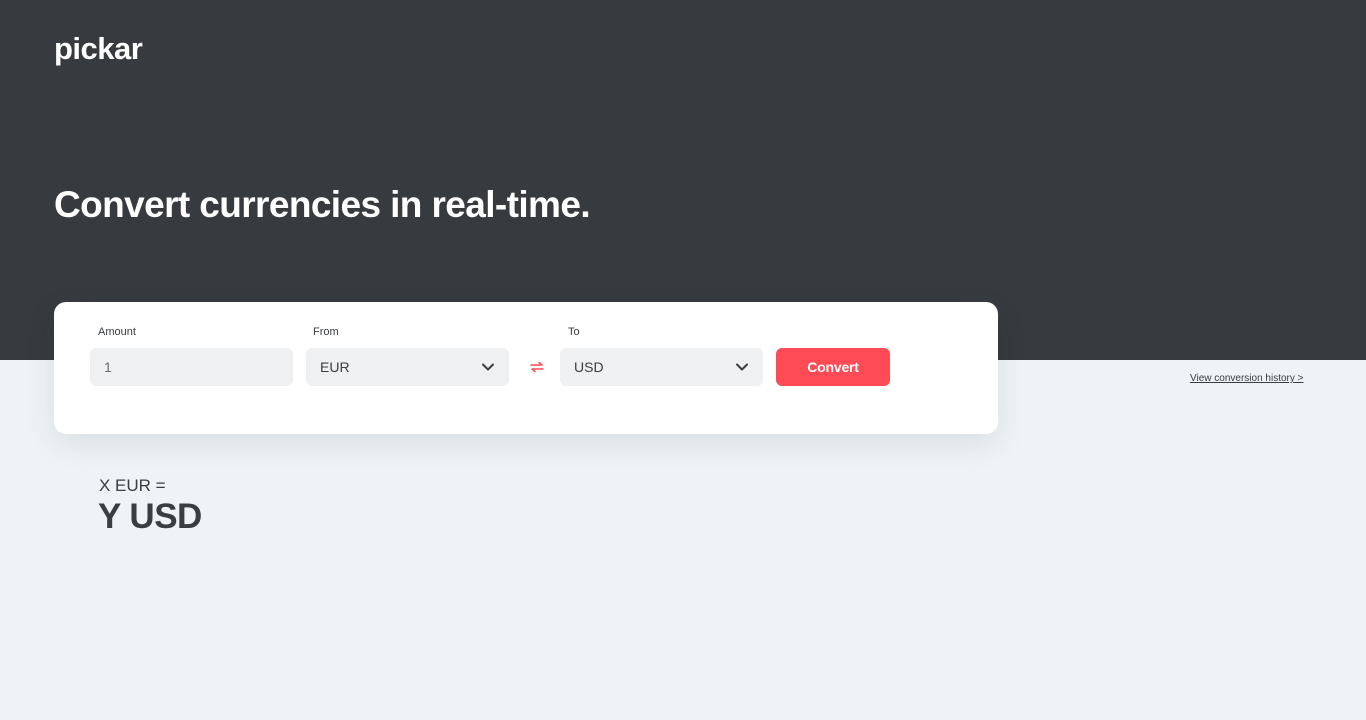 The height and width of the screenshot is (720, 1366). I want to click on swap-arrows-icon, so click(537, 367).